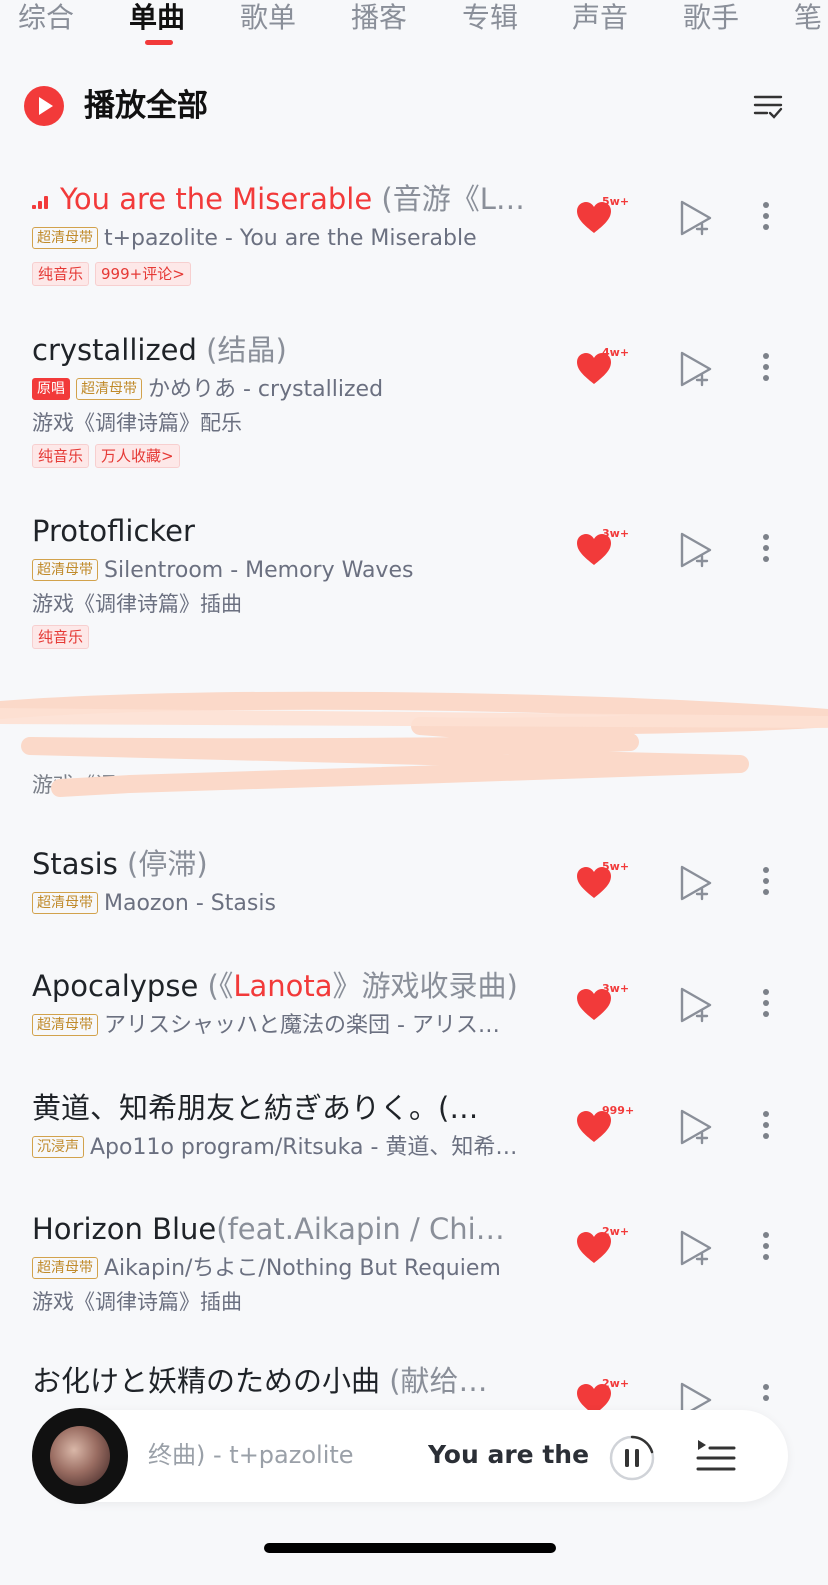 The image size is (828, 1585). What do you see at coordinates (268, 18) in the screenshot?
I see `tab-playlists: 歌单` at bounding box center [268, 18].